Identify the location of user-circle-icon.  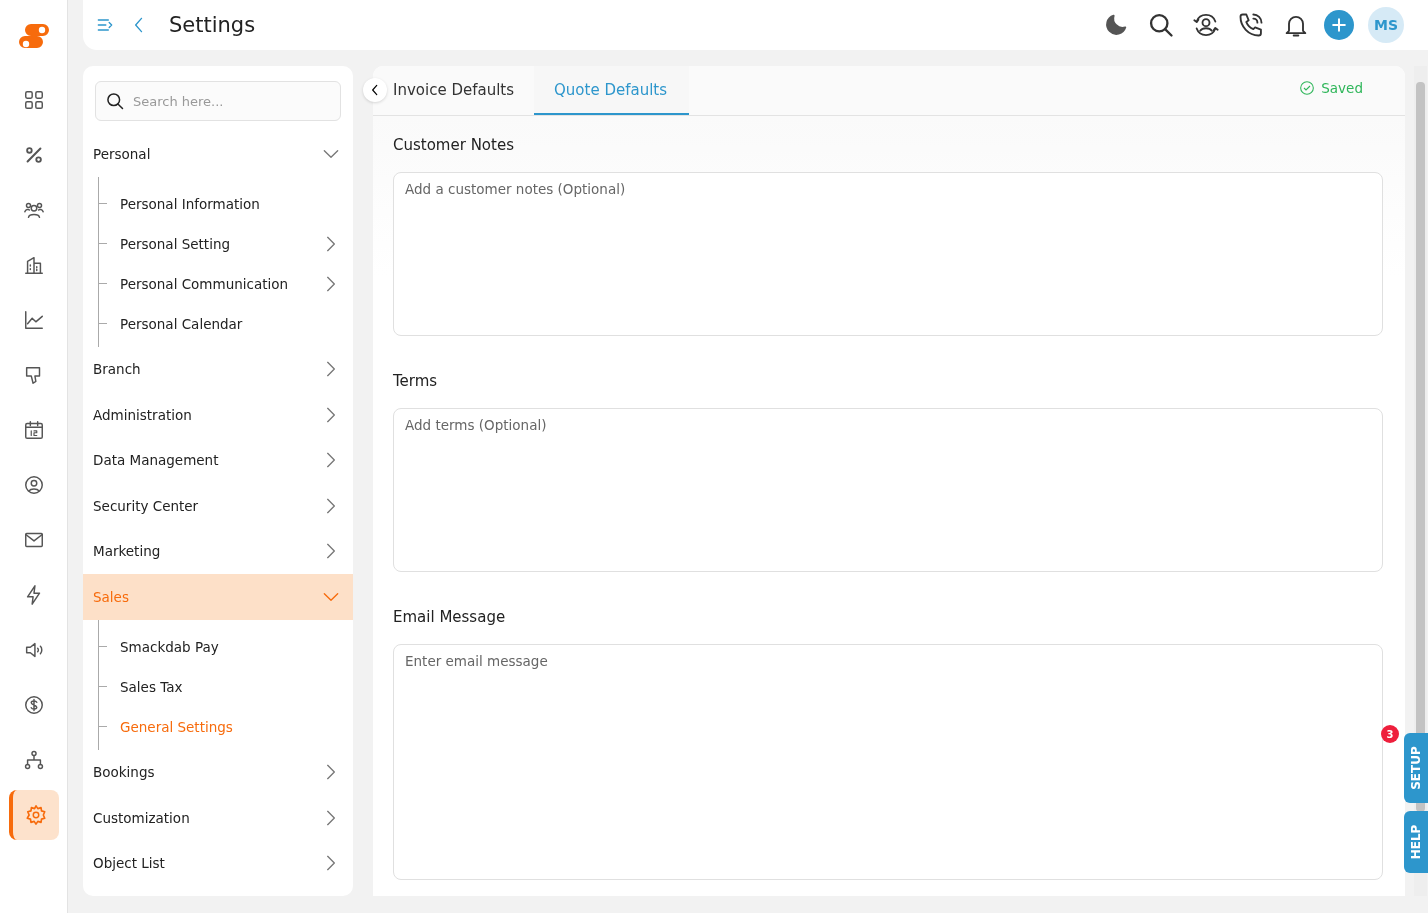
(33, 484).